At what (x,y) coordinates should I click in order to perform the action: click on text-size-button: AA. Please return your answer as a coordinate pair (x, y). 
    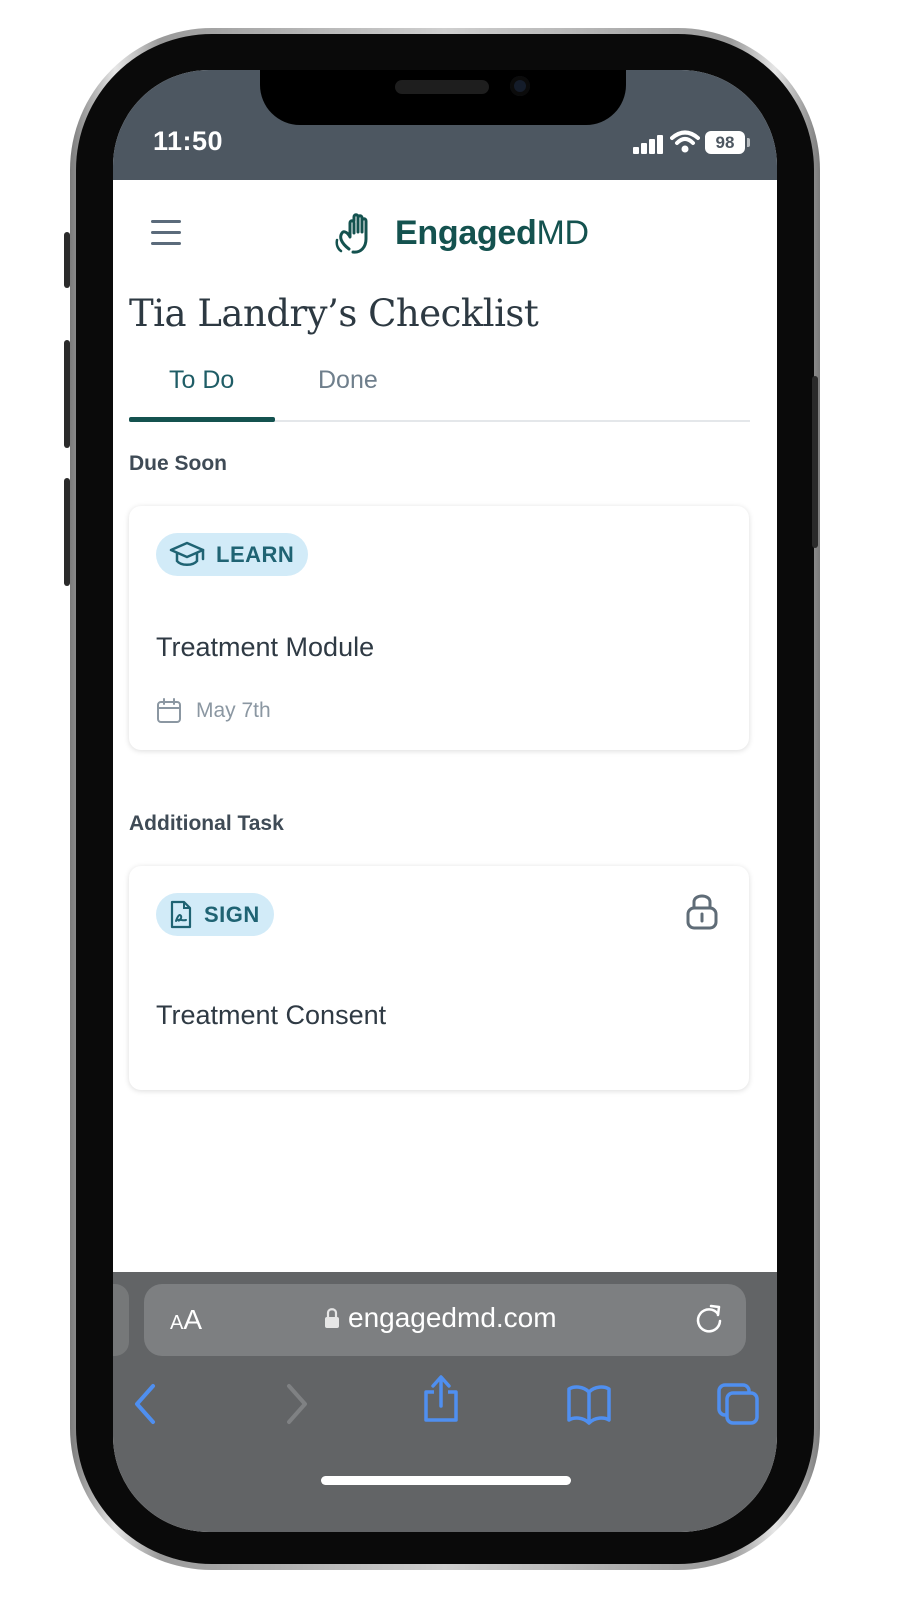
    Looking at the image, I should click on (186, 1320).